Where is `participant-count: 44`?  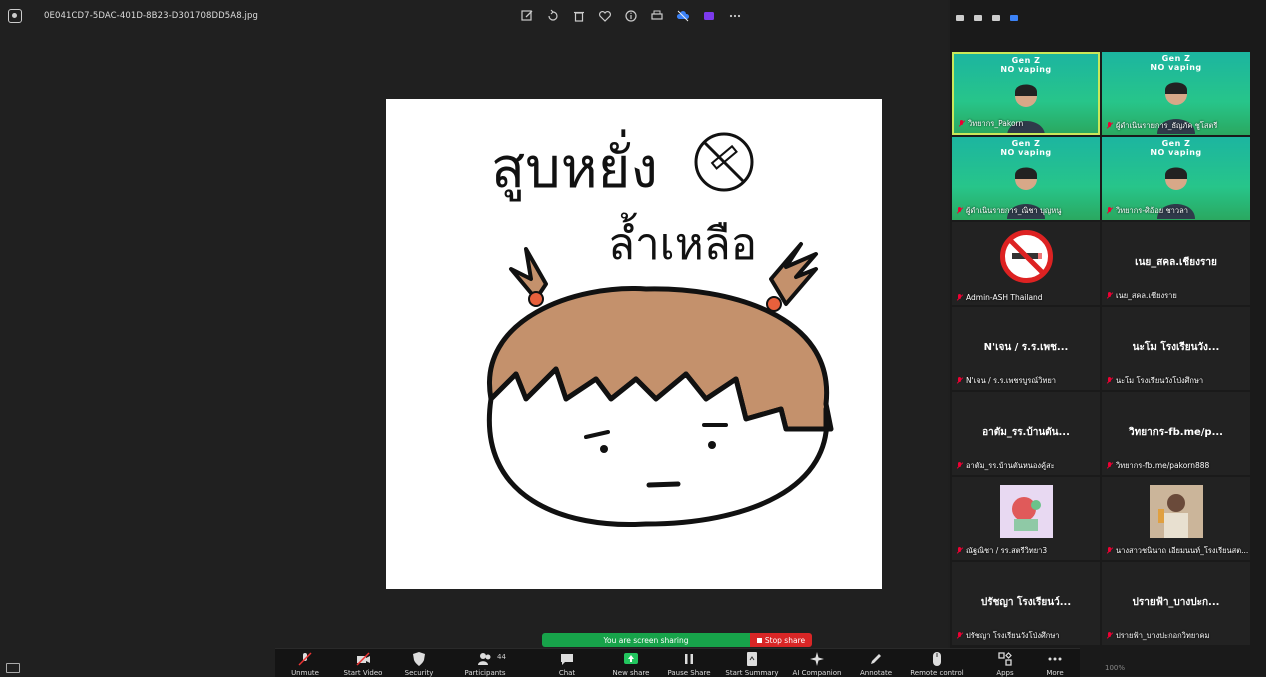
participant-count: 44 is located at coordinates (501, 657).